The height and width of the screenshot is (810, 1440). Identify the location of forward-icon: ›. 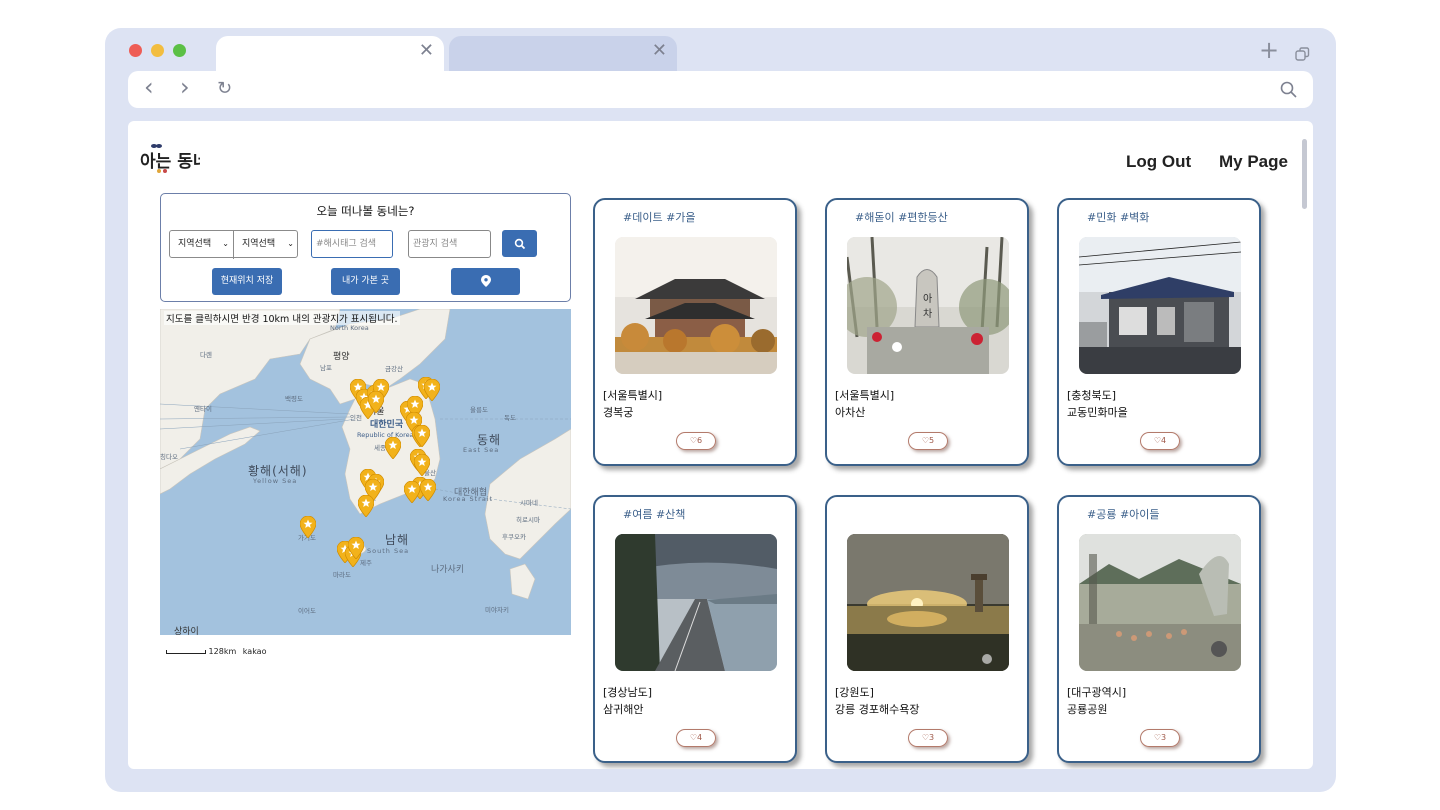
(185, 87).